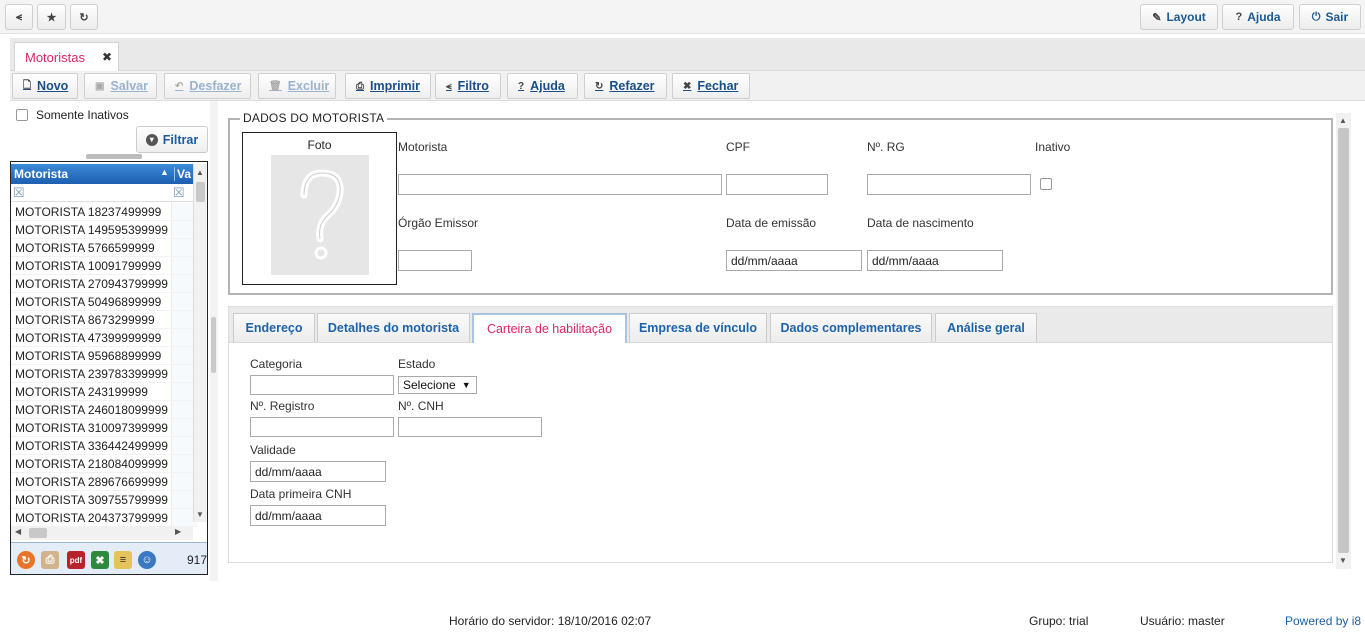 This screenshot has height=634, width=1365. Describe the element at coordinates (1258, 17) in the screenshot. I see `help-button: ? Ajuda` at that location.